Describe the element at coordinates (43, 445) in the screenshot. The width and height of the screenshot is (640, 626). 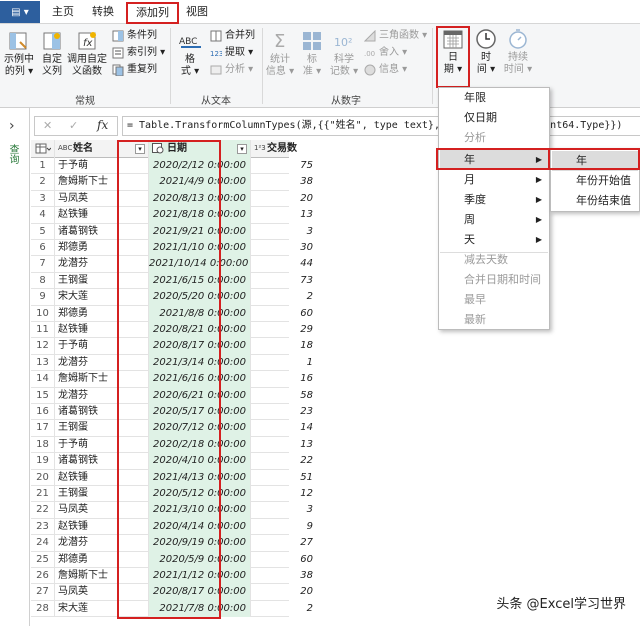
I see `row-index: 18` at that location.